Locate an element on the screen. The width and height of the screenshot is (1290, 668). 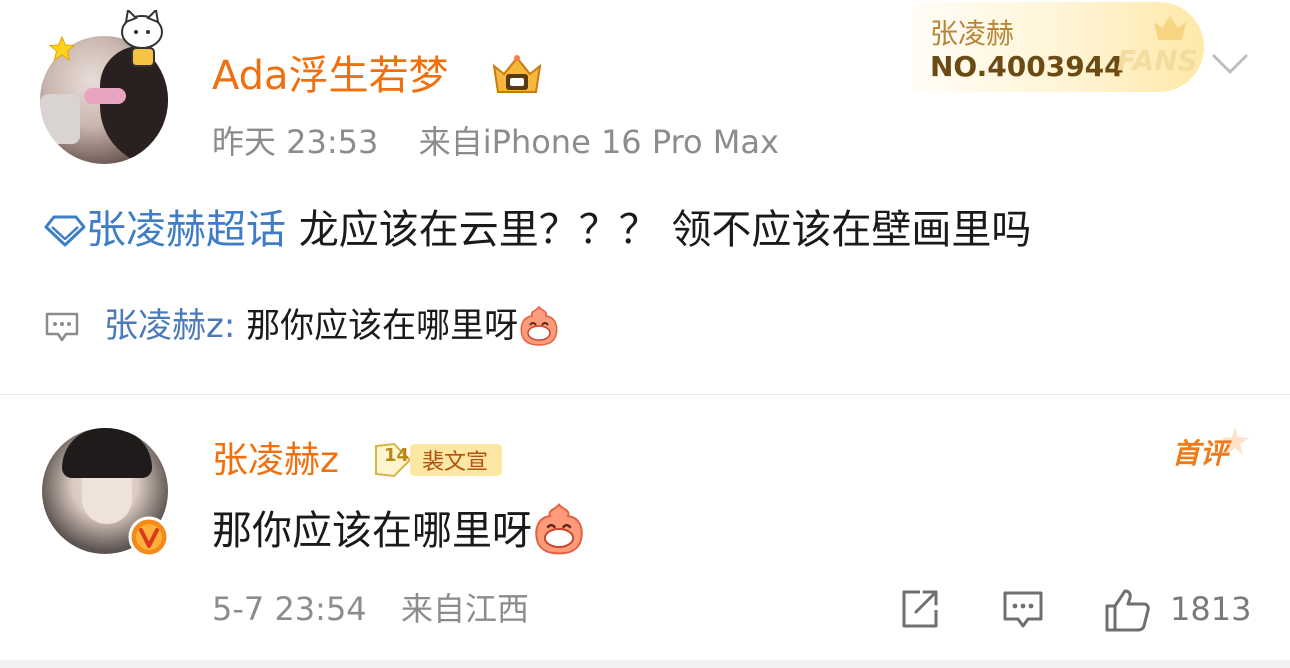
diamond-topic-icon is located at coordinates (65, 231).